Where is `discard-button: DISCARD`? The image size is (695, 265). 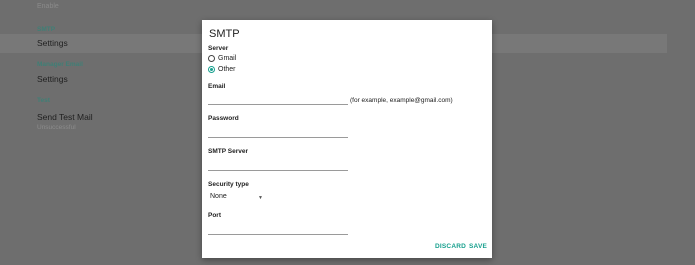
discard-button: DISCARD is located at coordinates (450, 246).